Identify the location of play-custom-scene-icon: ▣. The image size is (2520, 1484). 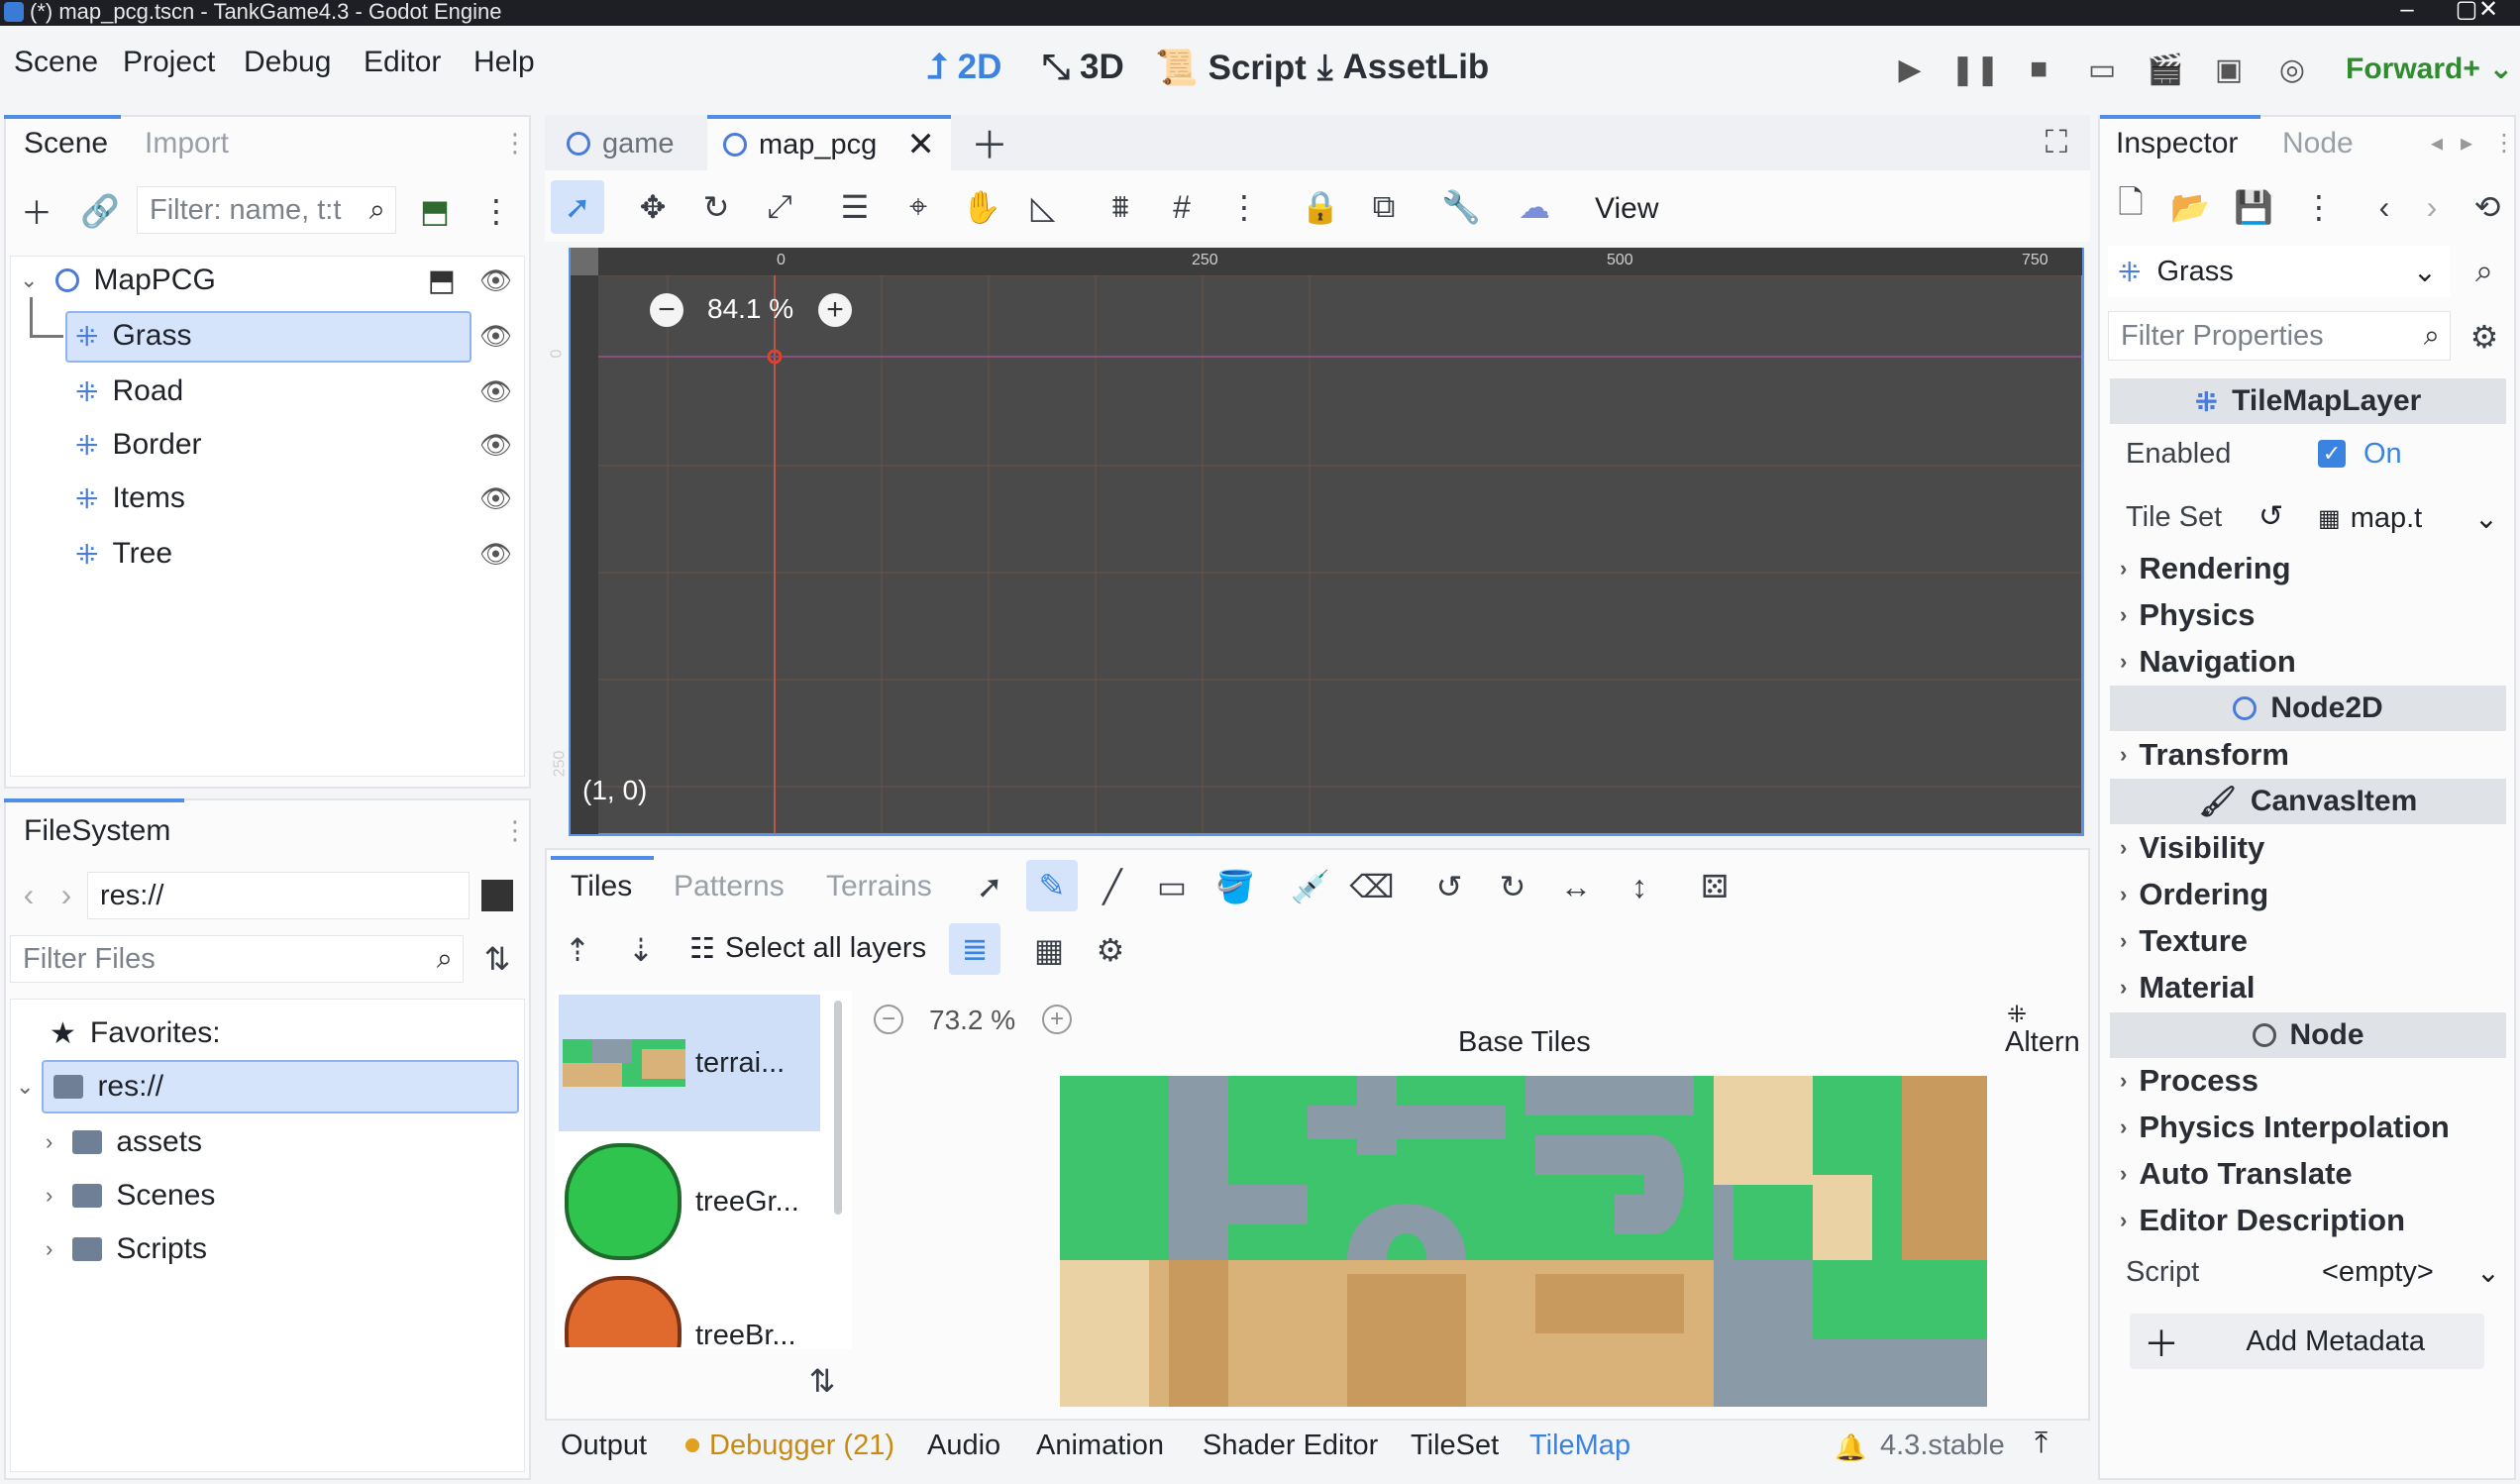
(2229, 70).